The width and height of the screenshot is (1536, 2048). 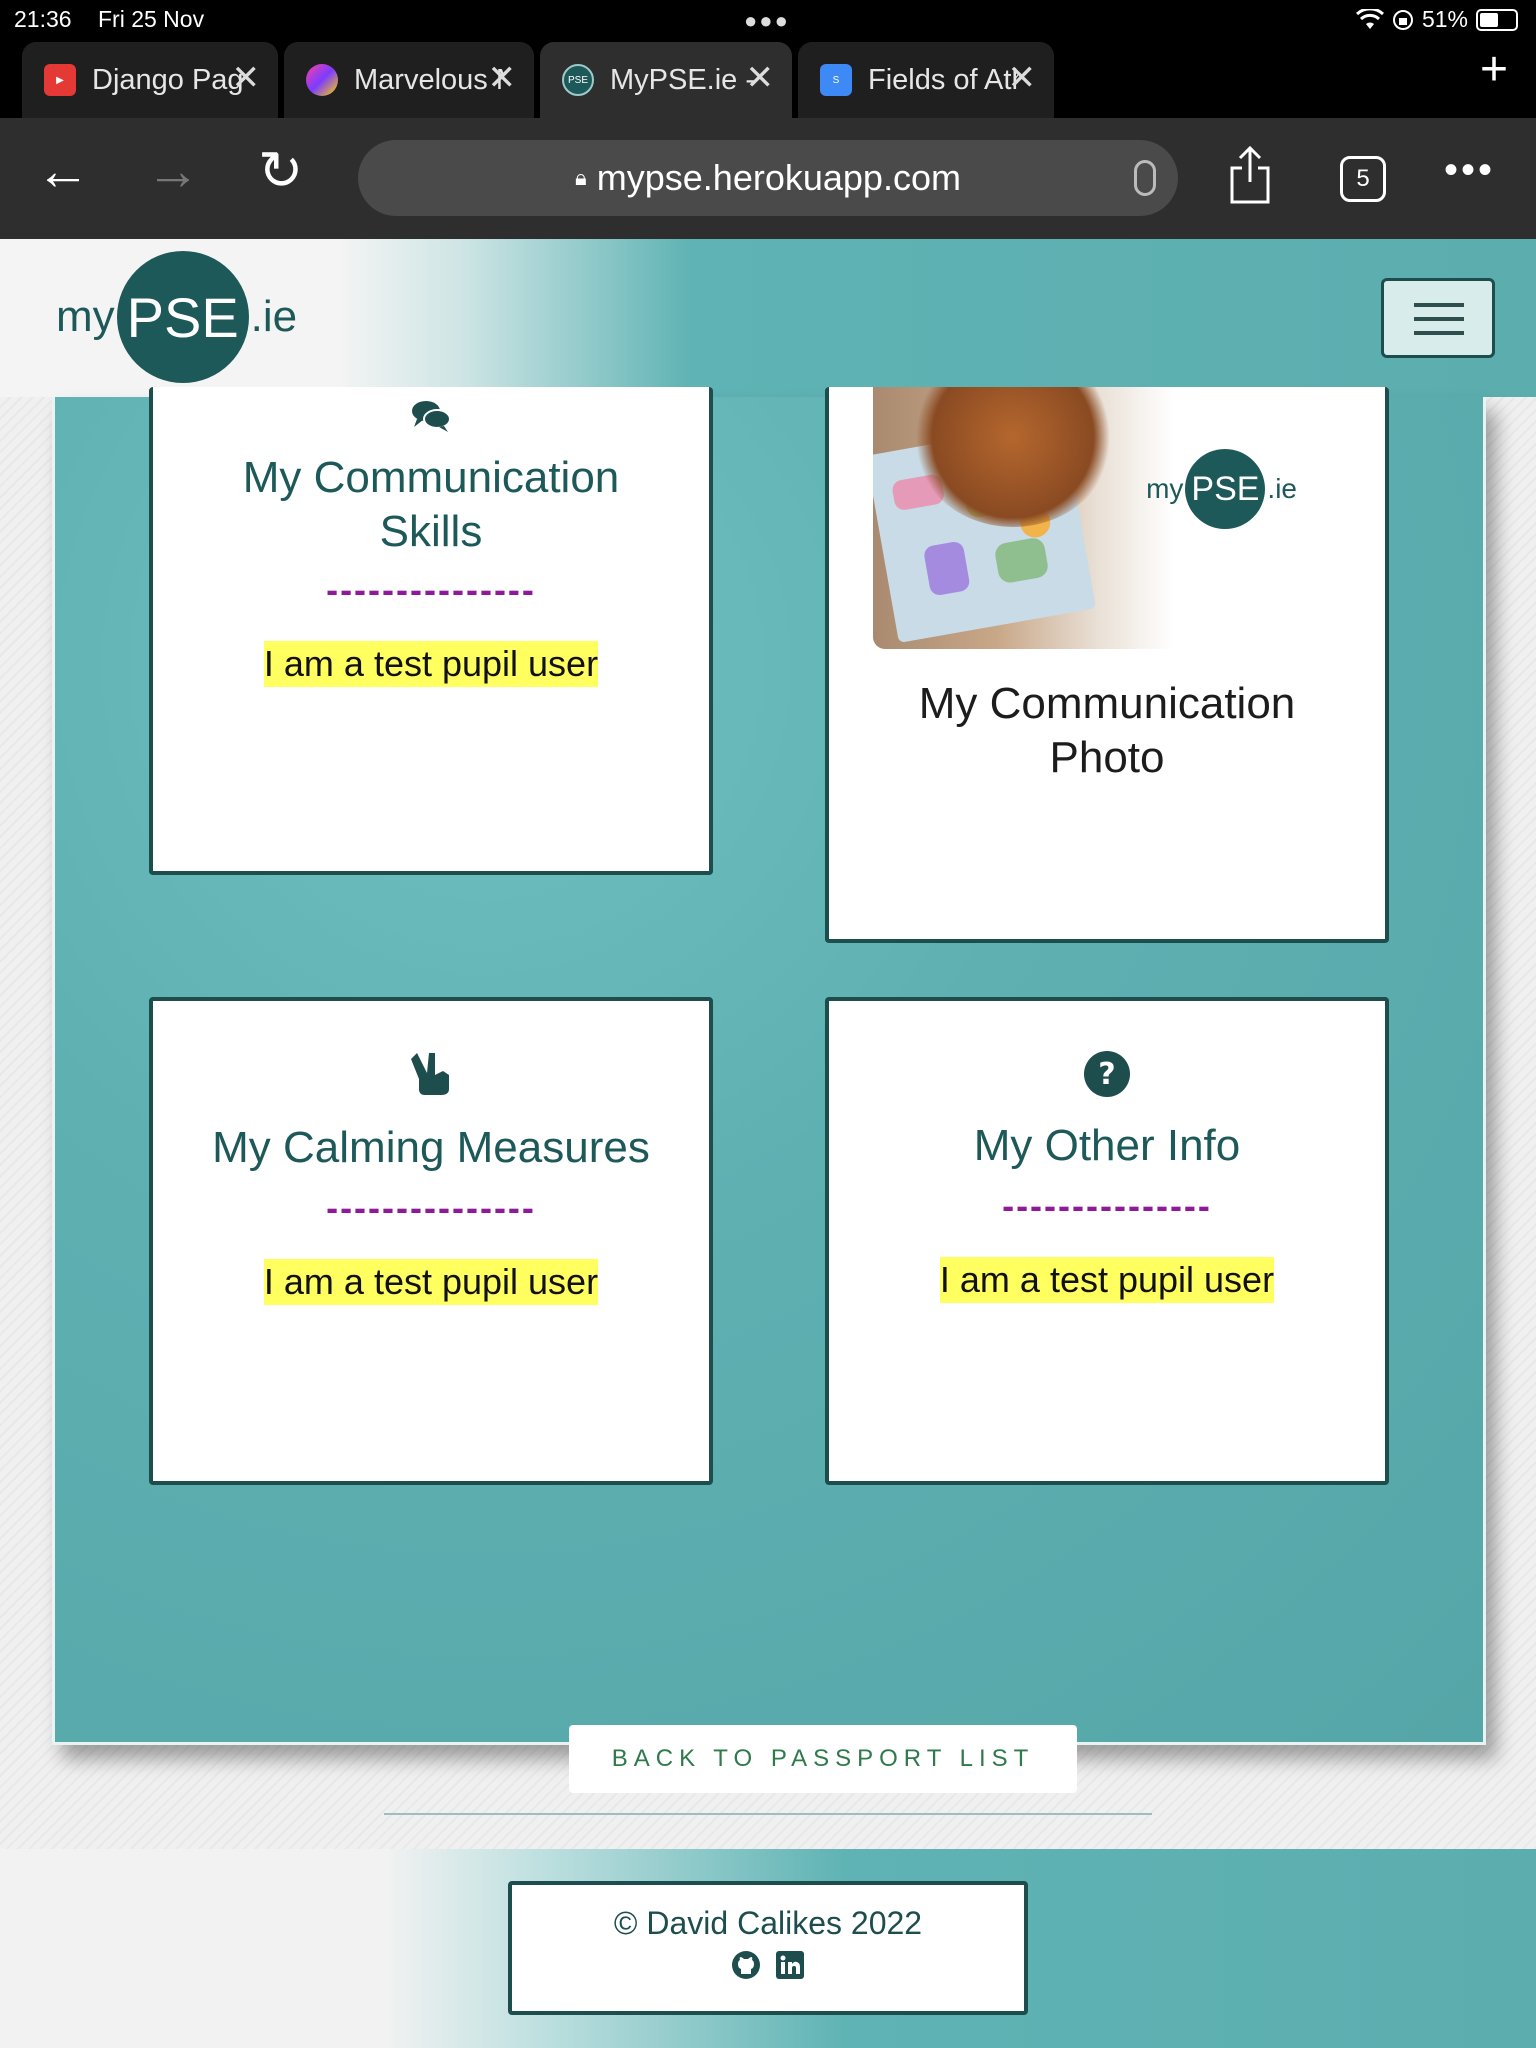 What do you see at coordinates (1165, 488) in the screenshot?
I see `photo-logo-my: my` at bounding box center [1165, 488].